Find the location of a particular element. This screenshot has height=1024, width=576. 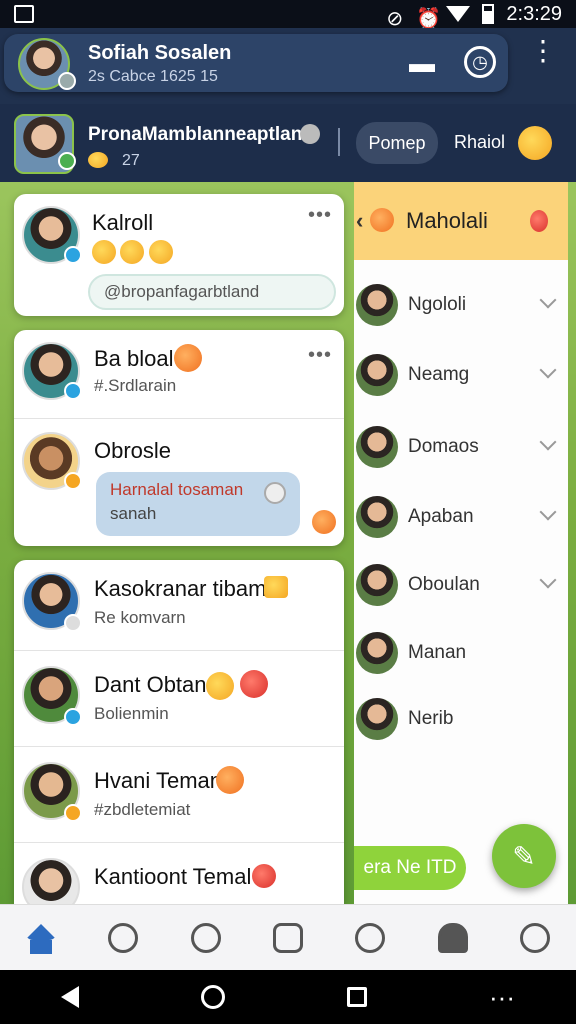

gallery-icon is located at coordinates (287, 937).